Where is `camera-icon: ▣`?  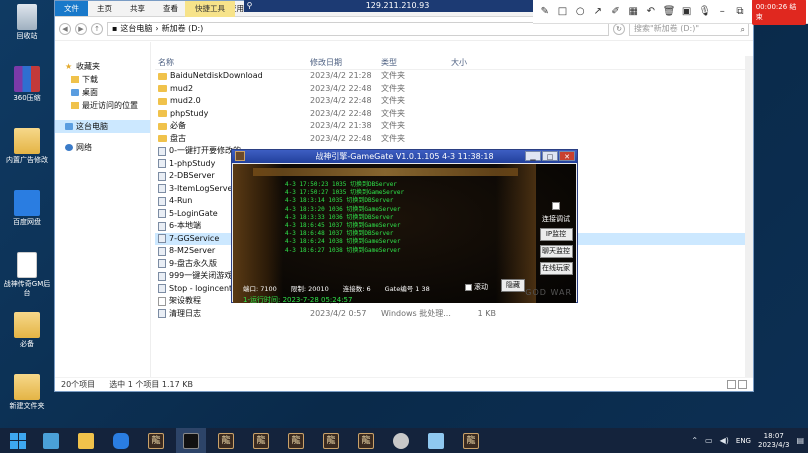
camera-icon: ▣ is located at coordinates (687, 11).